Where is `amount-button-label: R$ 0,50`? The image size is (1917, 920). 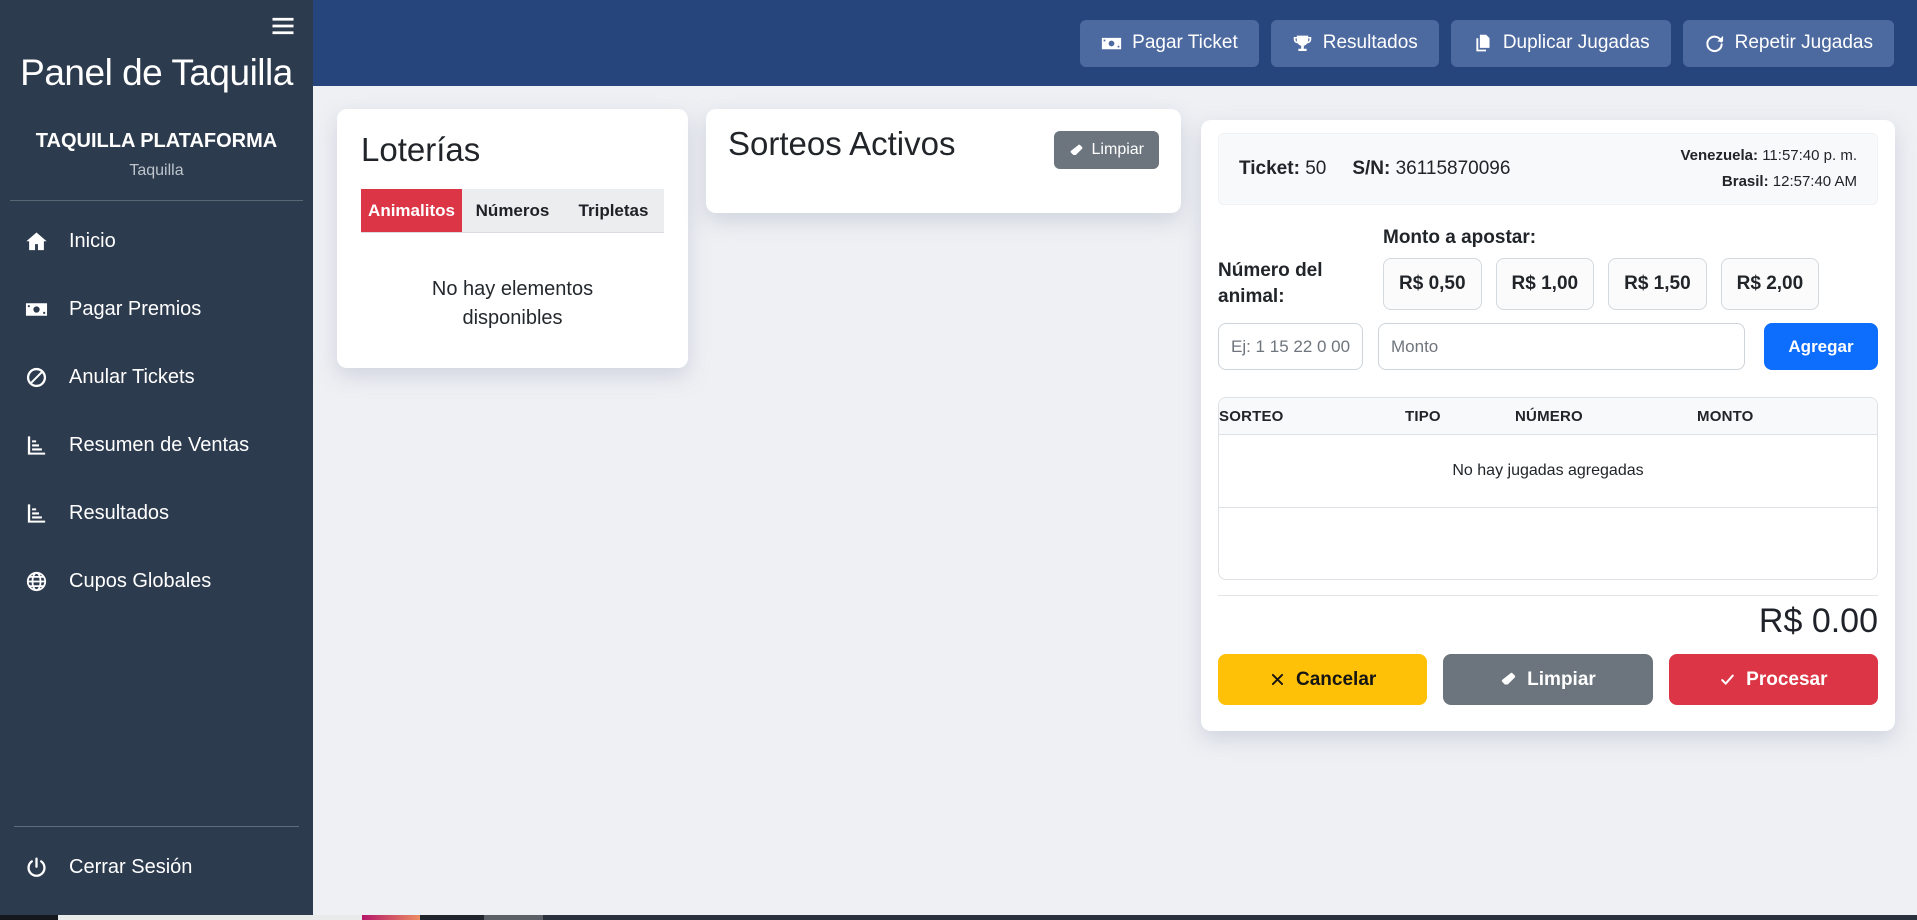
amount-button-label: R$ 0,50 is located at coordinates (1432, 283).